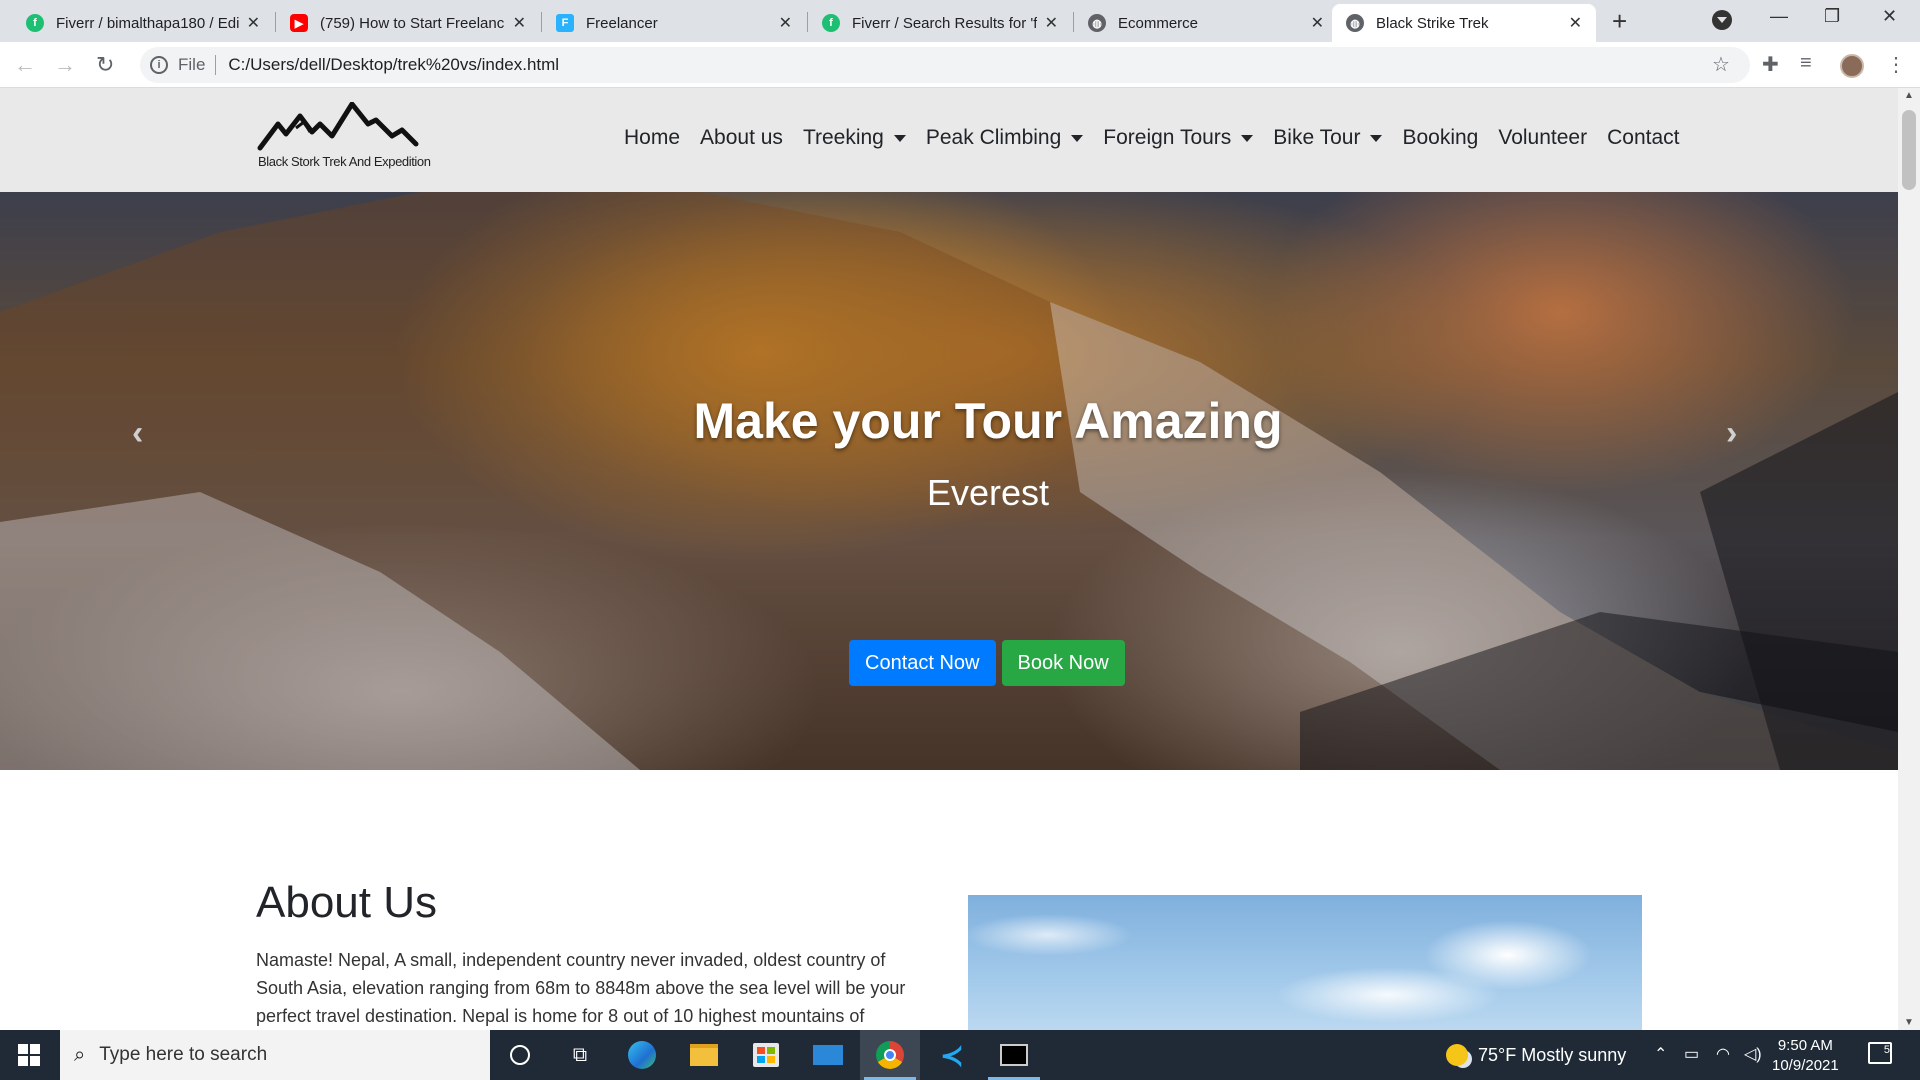 The image size is (1920, 1080). What do you see at coordinates (993, 137) in the screenshot?
I see `nav-label: Peak Climbing` at bounding box center [993, 137].